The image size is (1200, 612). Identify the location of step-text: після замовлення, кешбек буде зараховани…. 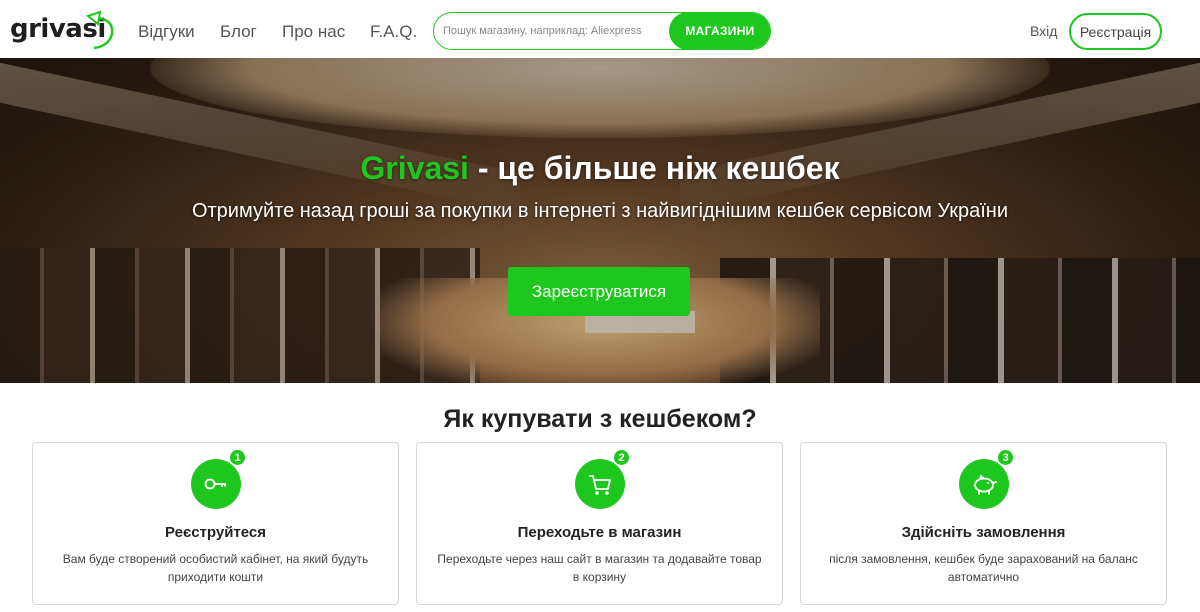
(983, 568).